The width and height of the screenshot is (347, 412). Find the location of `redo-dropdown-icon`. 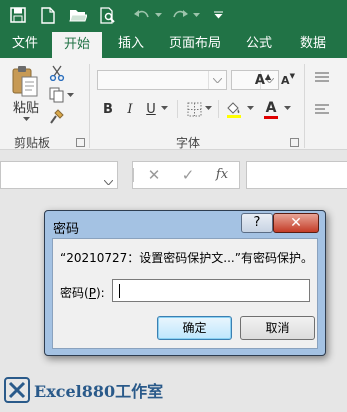

redo-dropdown-icon is located at coordinates (196, 15).